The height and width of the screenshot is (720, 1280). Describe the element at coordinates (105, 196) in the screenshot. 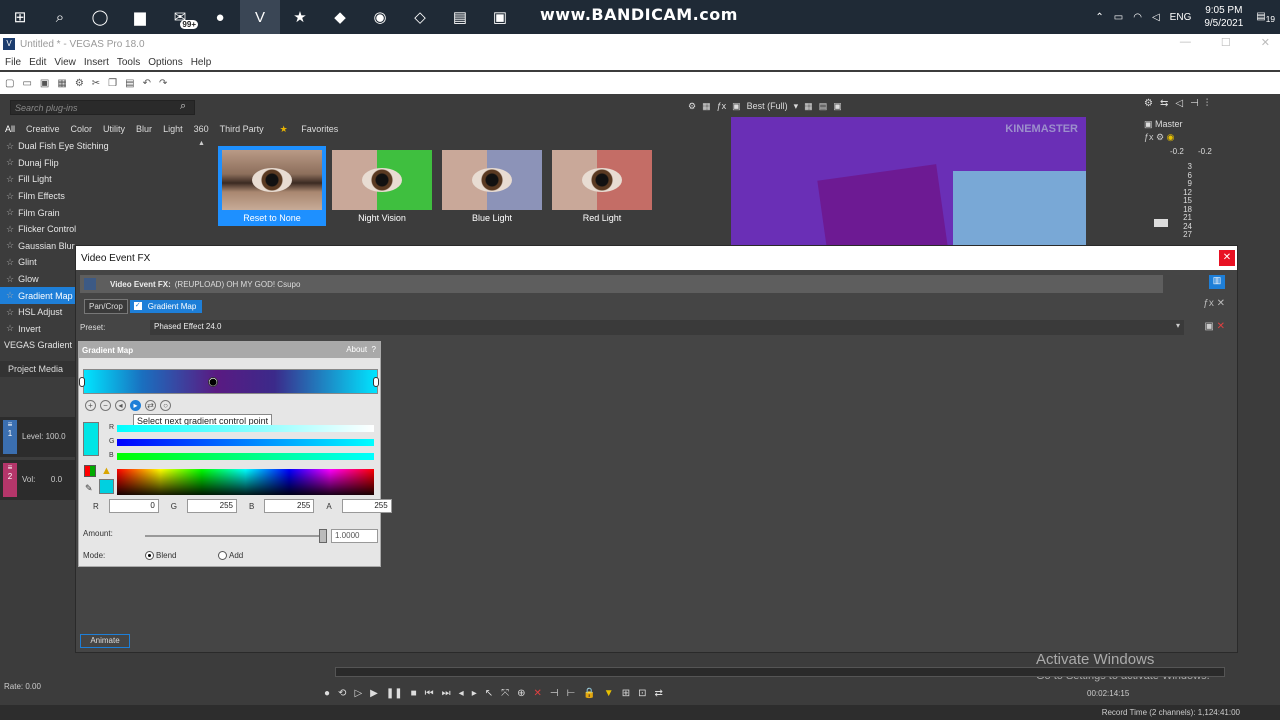

I see `plugin-item: ☆ Film Effects` at that location.